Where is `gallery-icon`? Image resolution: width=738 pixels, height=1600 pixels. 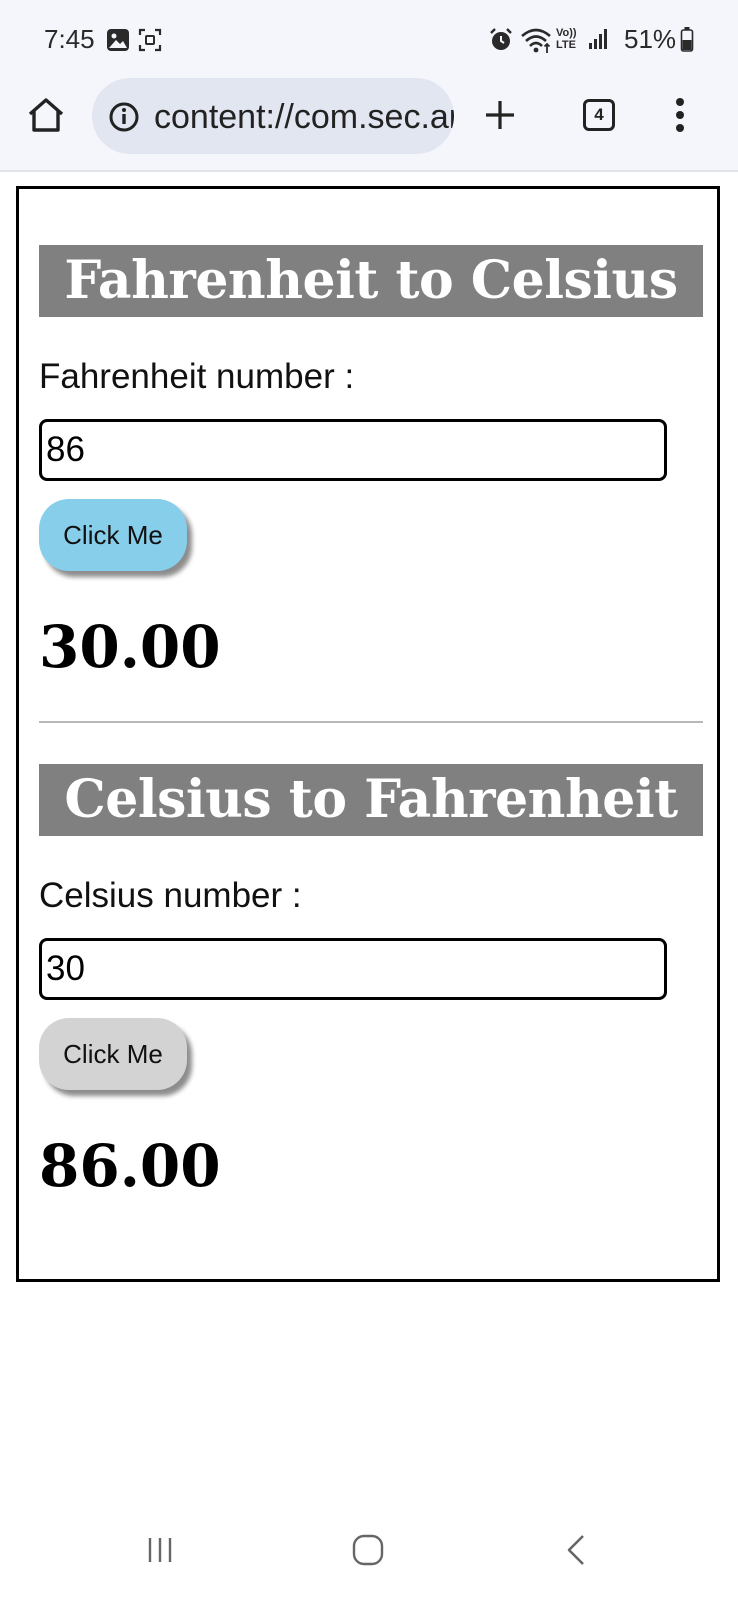
gallery-icon is located at coordinates (118, 40).